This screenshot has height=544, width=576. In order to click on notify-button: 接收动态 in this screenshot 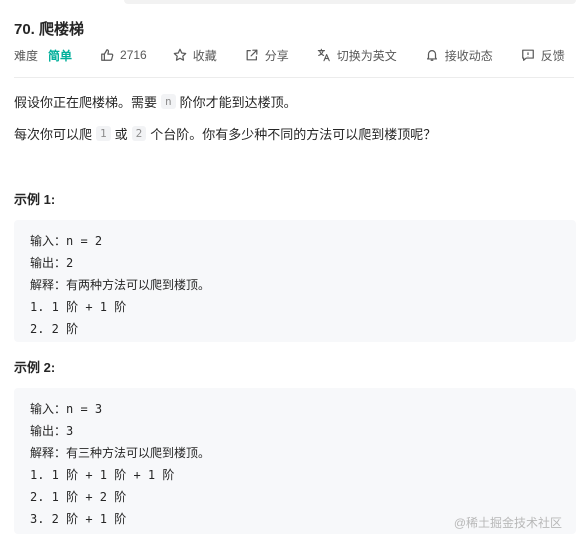, I will do `click(459, 55)`.